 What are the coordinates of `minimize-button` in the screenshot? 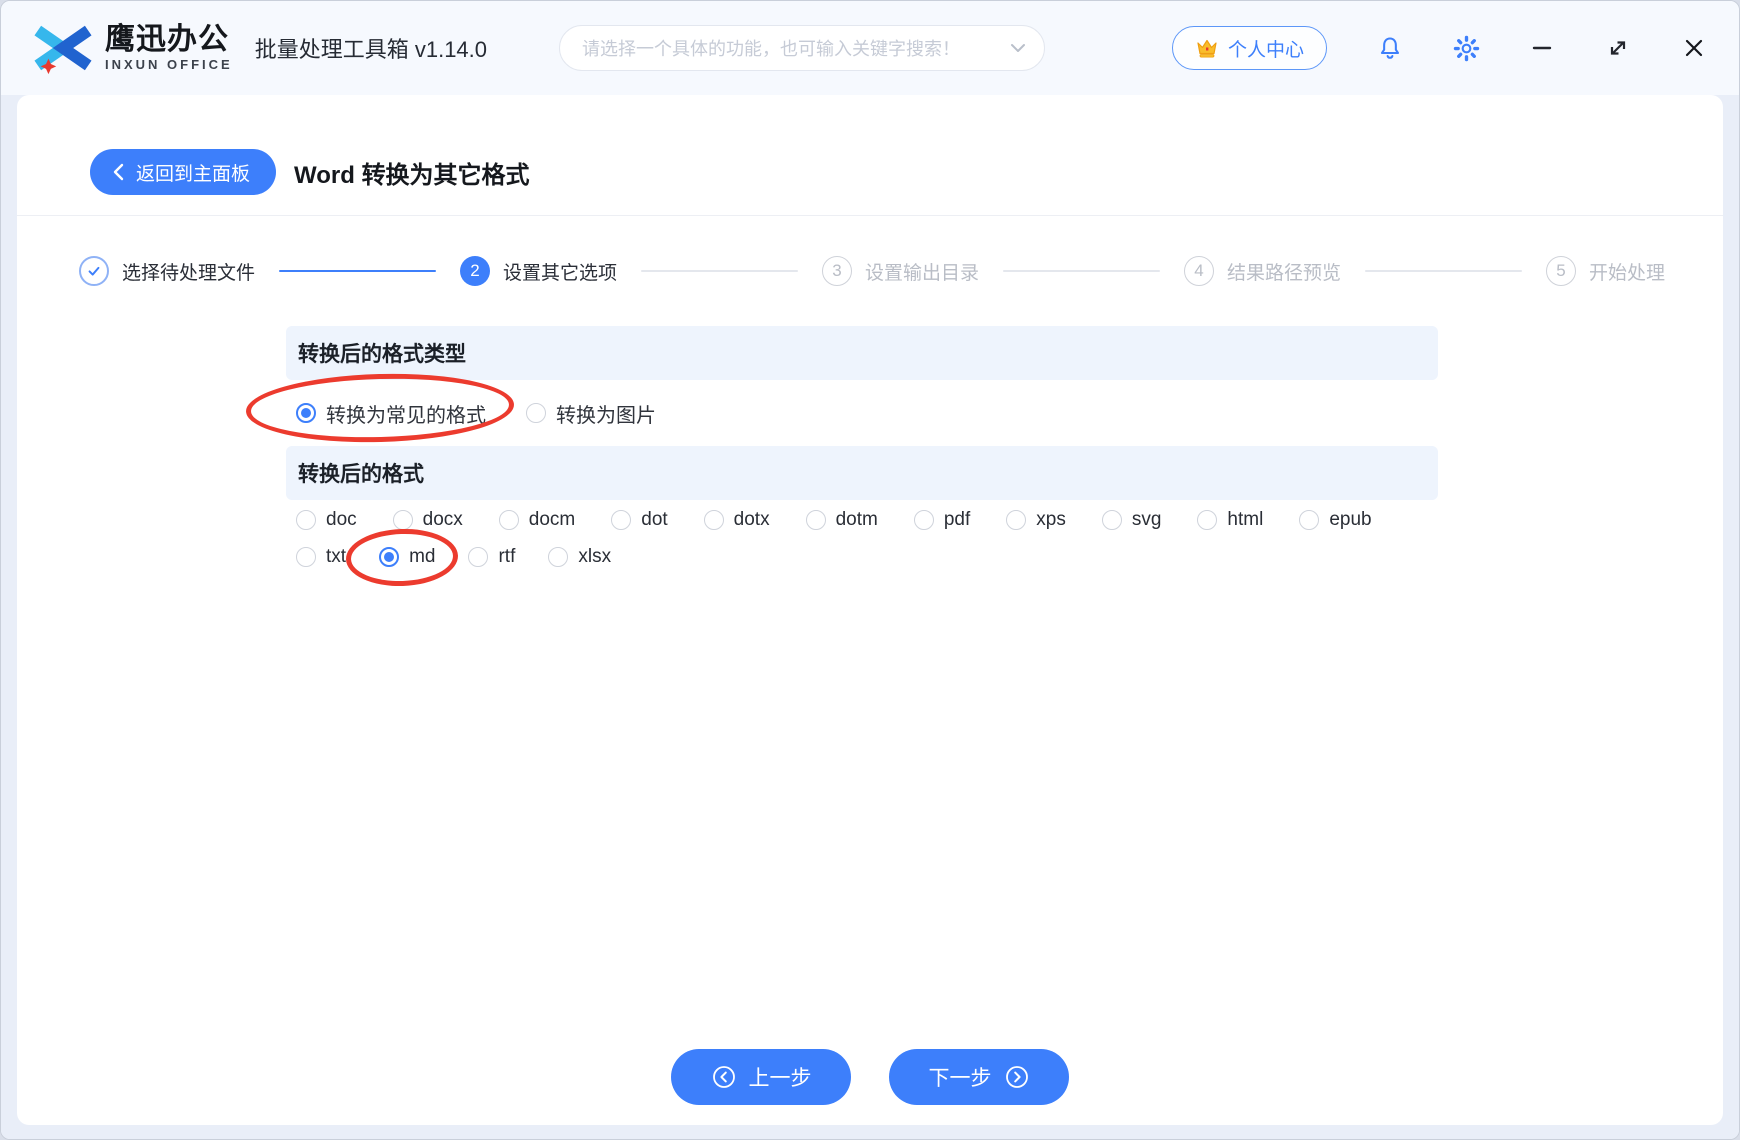 It's located at (1542, 48).